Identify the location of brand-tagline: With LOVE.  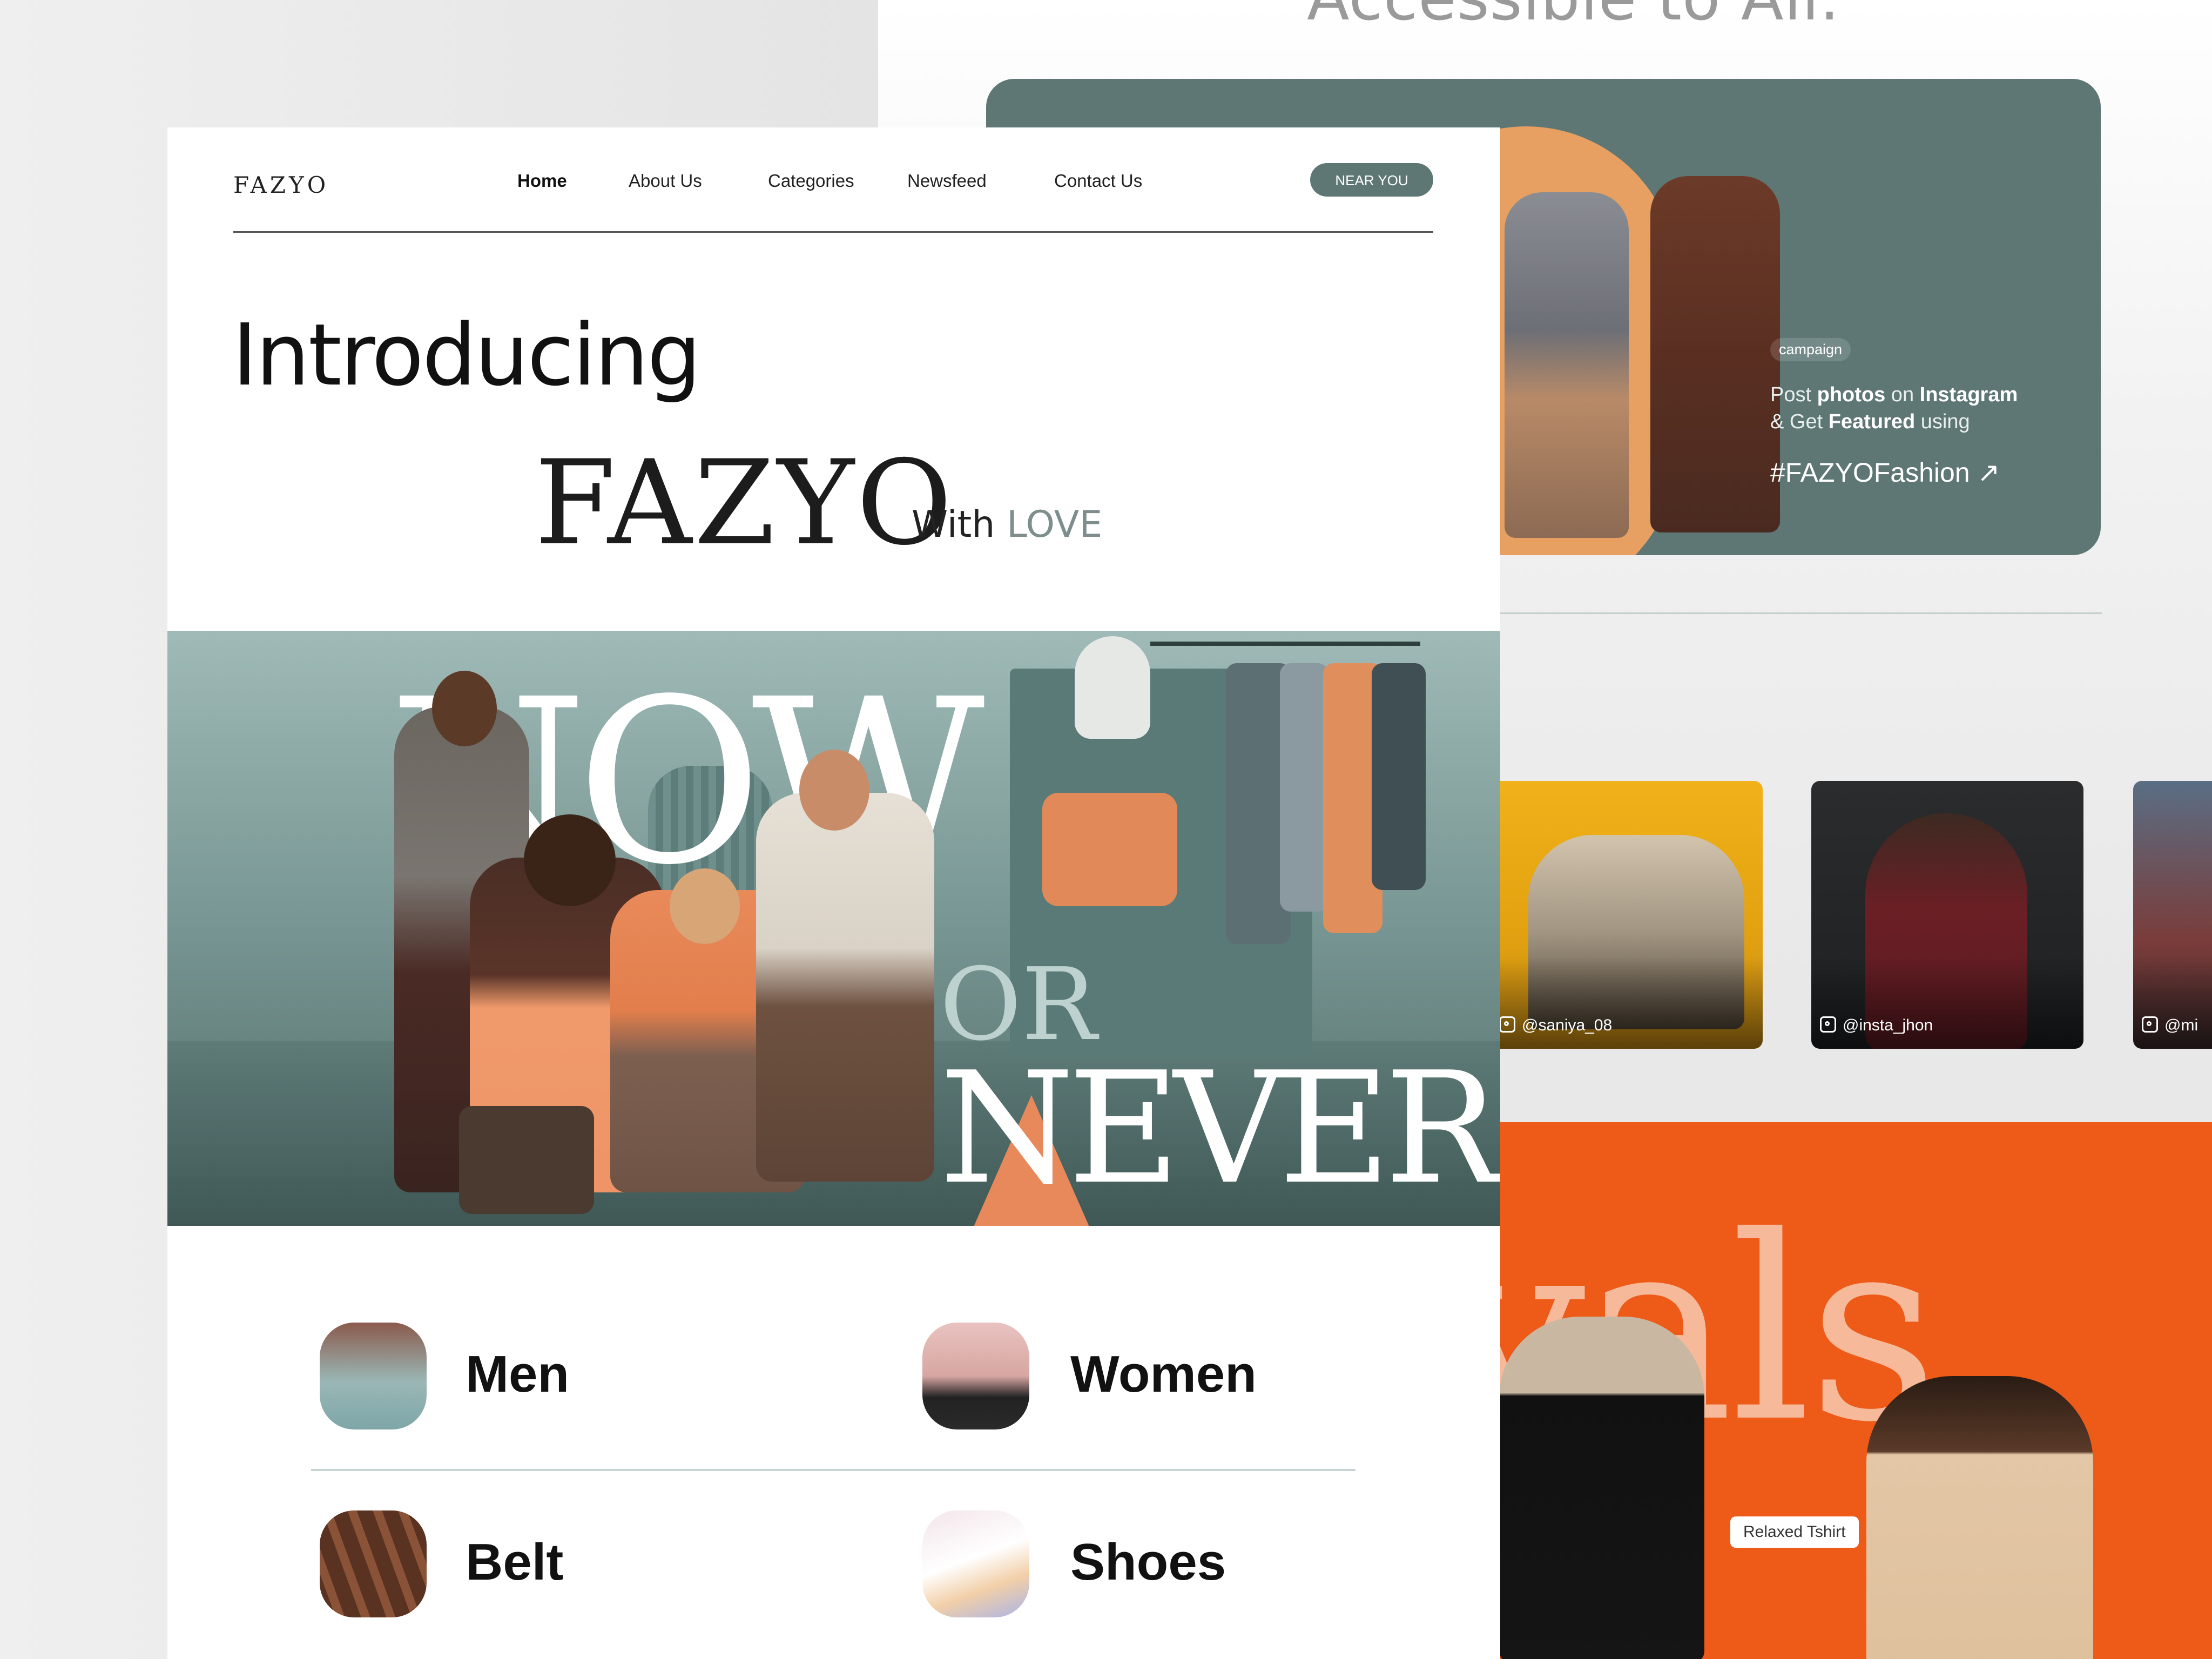
(1007, 524).